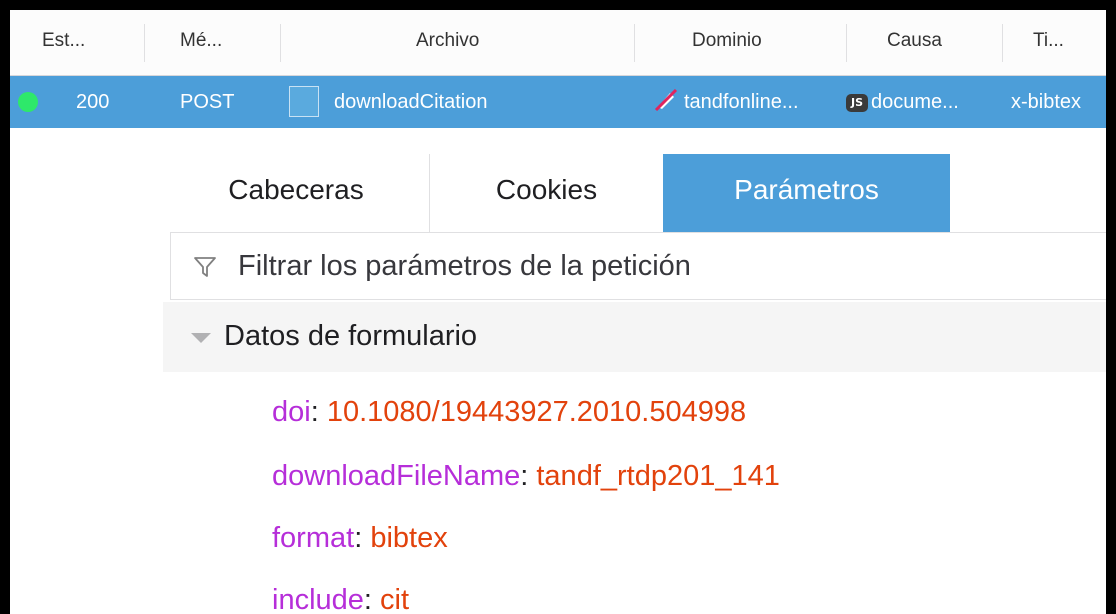 This screenshot has height=614, width=1116. I want to click on param-row: include: cit, so click(340, 597).